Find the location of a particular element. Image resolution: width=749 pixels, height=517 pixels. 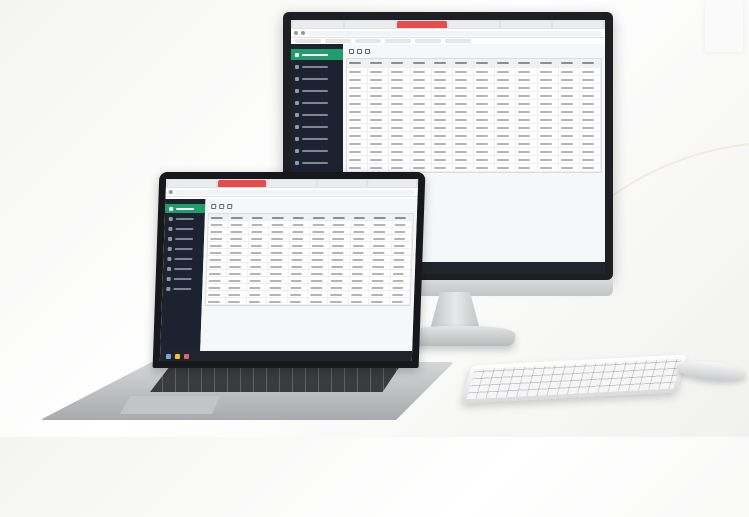

sidebar-item-label is located at coordinates (315, 54).